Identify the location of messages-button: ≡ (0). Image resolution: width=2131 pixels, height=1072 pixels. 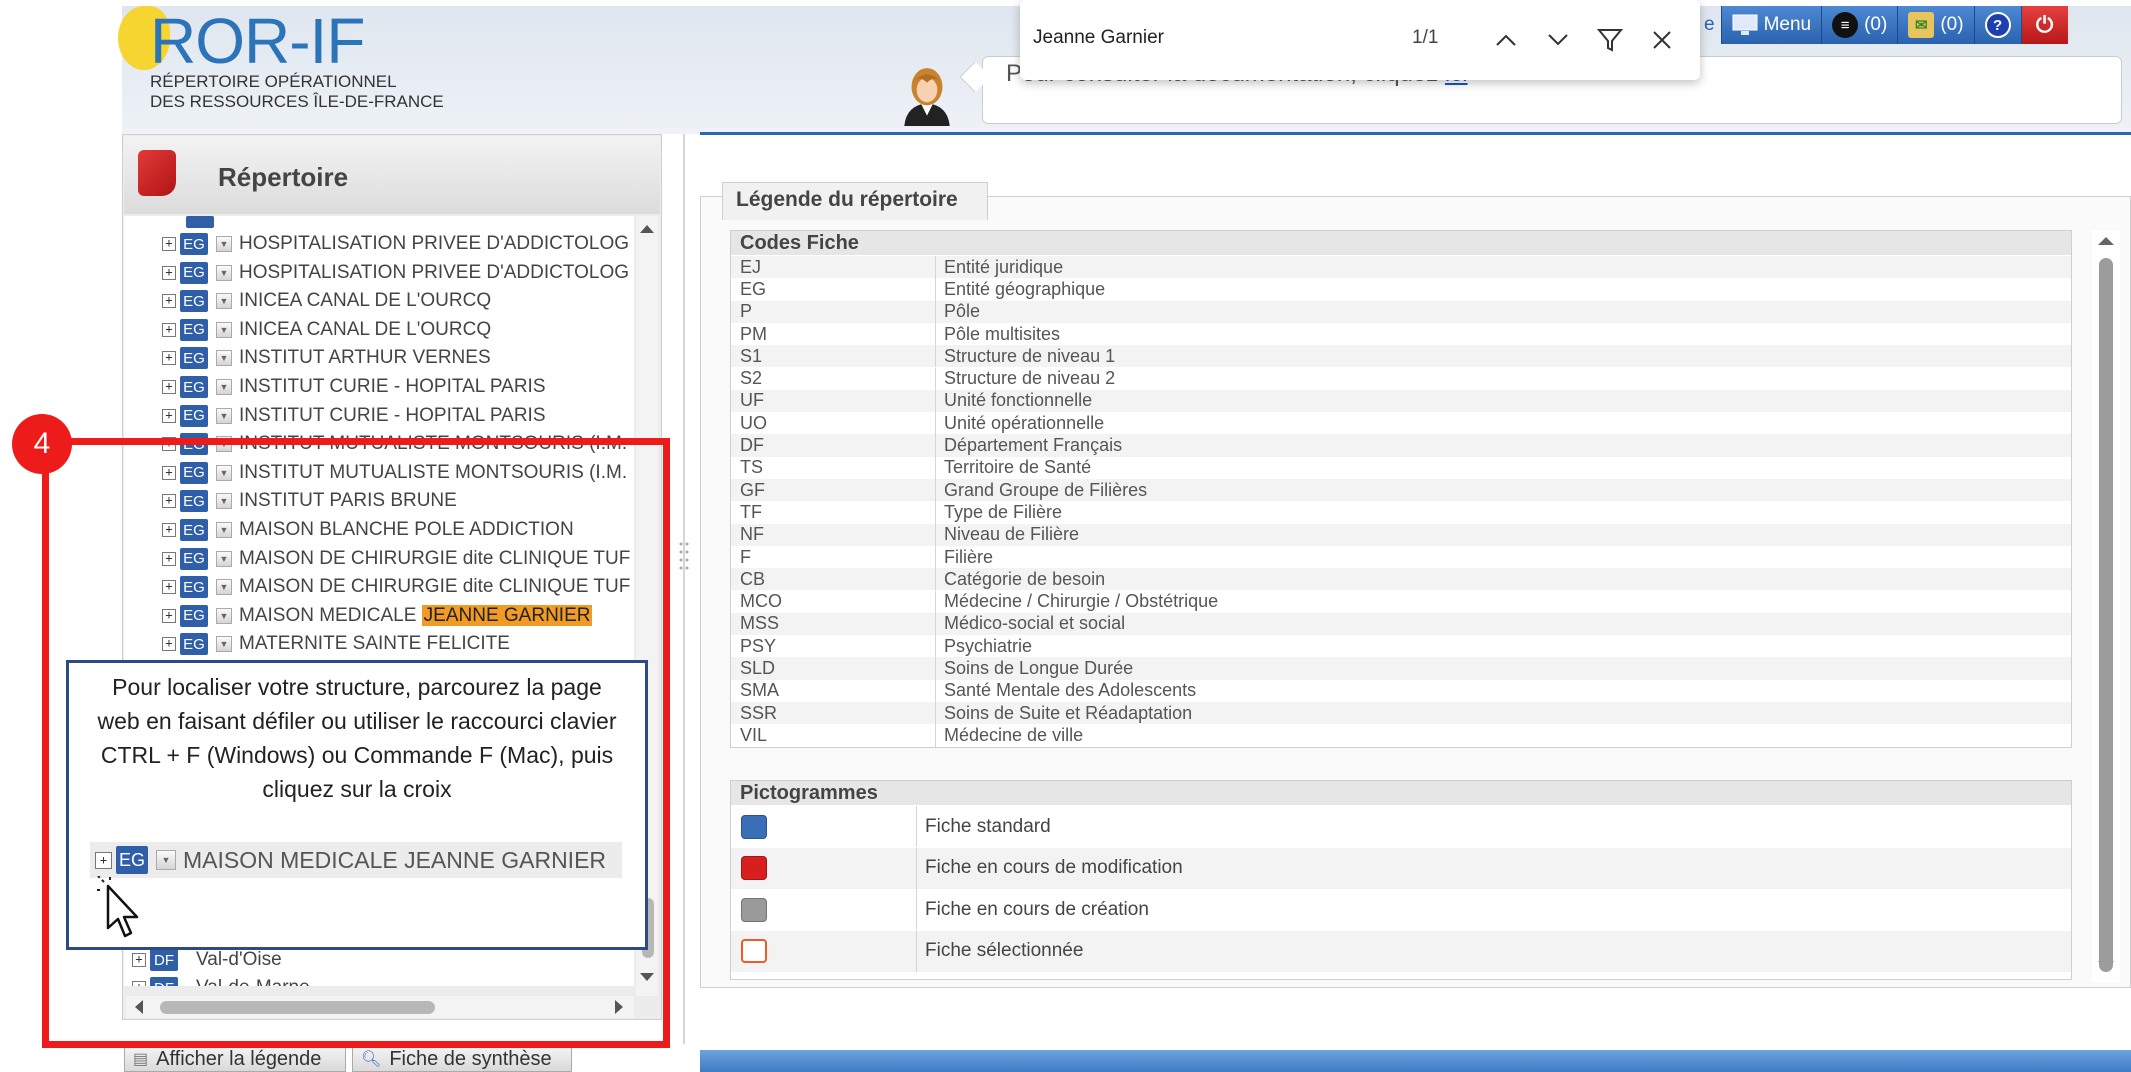
(1859, 25).